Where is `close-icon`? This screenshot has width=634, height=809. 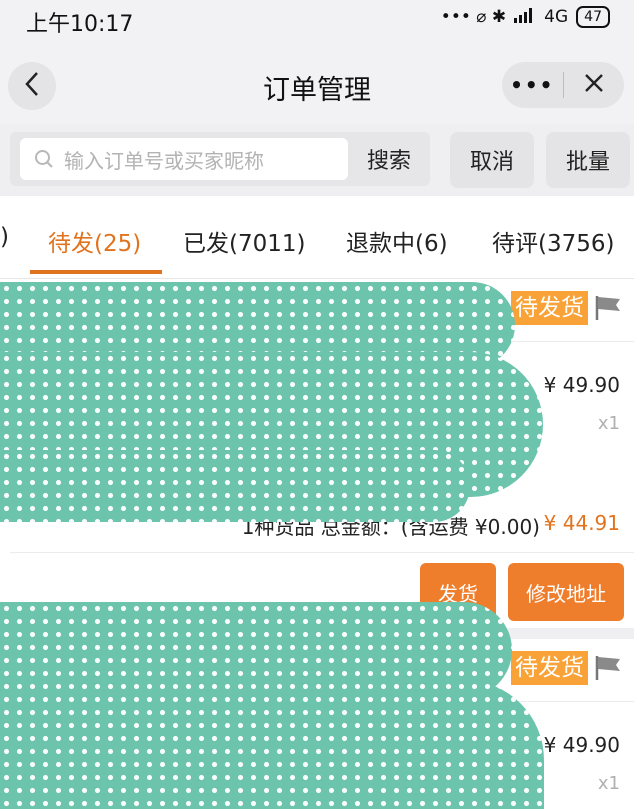 close-icon is located at coordinates (594, 85).